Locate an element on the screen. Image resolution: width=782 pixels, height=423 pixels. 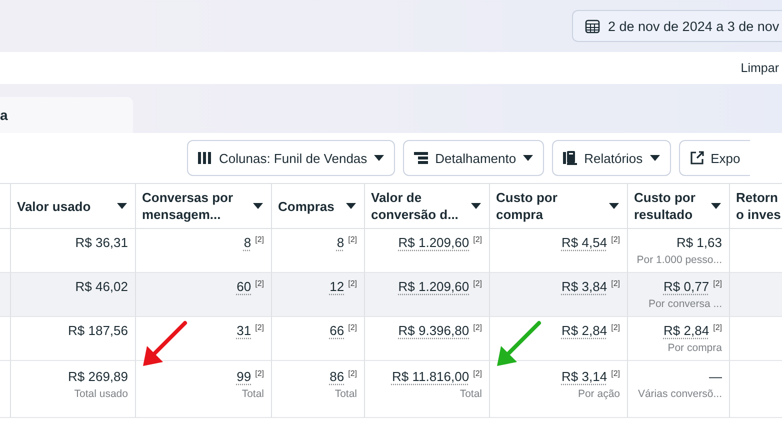
metric-link: 86 is located at coordinates (337, 377).